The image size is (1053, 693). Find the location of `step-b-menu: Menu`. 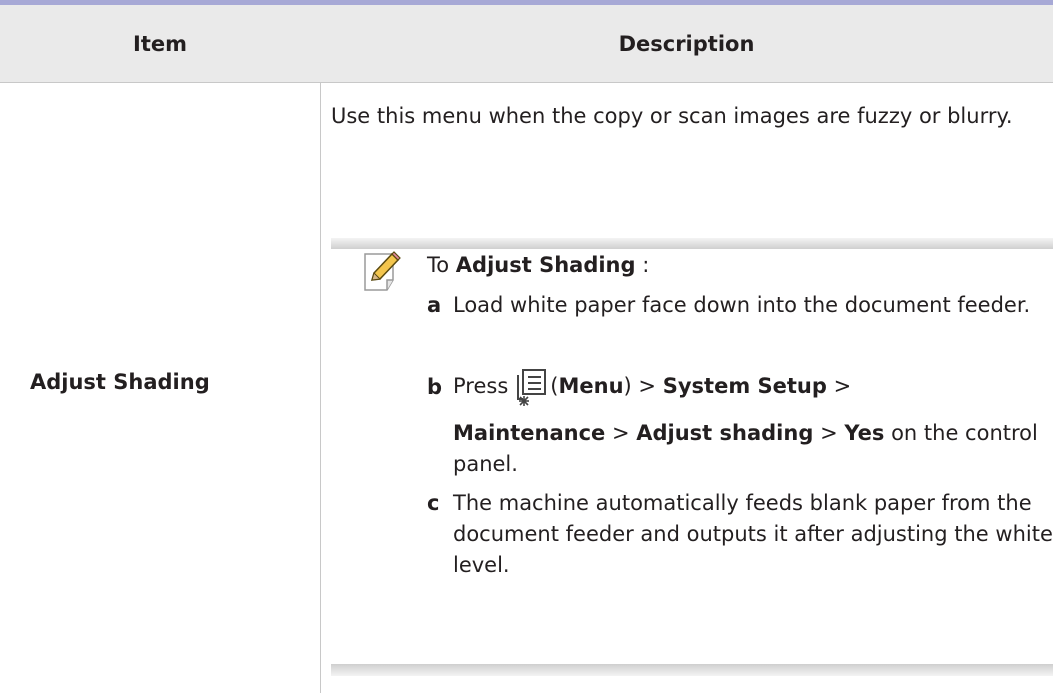

step-b-menu: Menu is located at coordinates (591, 386).